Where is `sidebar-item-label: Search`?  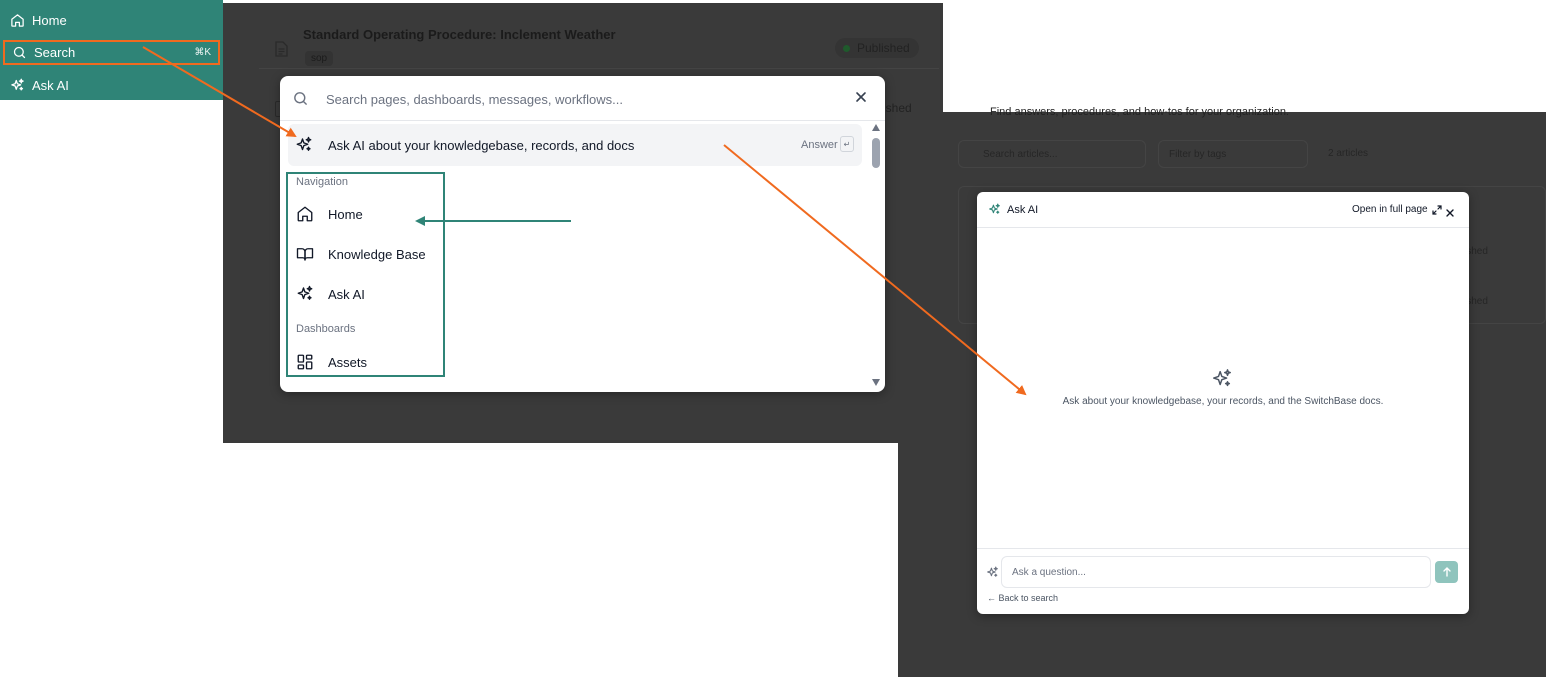 sidebar-item-label: Search is located at coordinates (55, 52).